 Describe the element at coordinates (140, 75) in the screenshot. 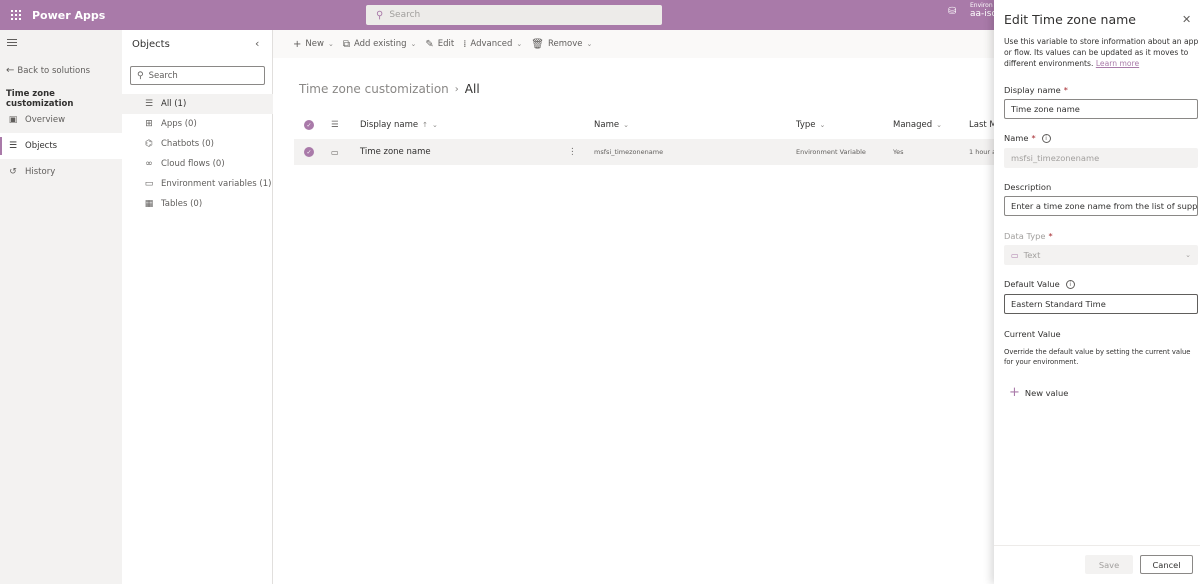

I see `search-icon: ⚲` at that location.